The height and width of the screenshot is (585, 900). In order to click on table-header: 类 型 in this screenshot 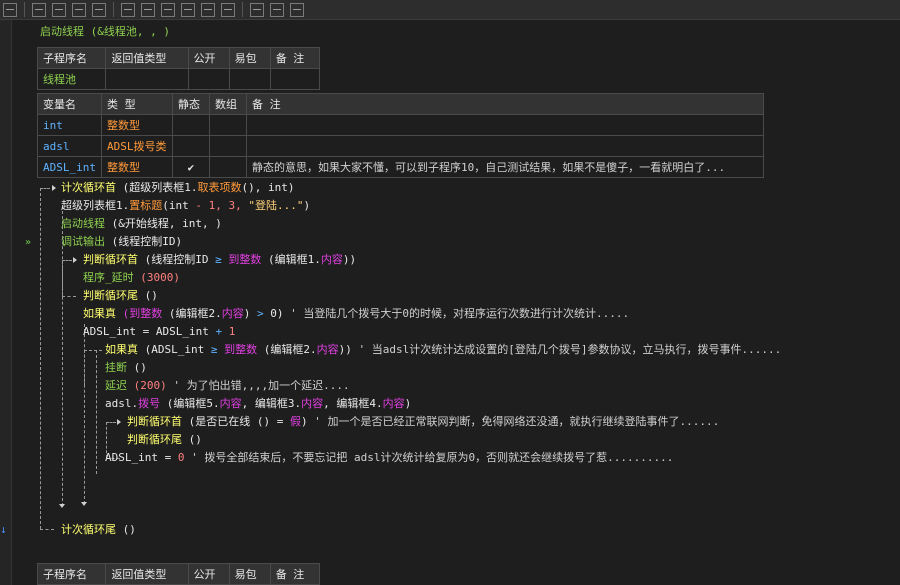, I will do `click(136, 104)`.